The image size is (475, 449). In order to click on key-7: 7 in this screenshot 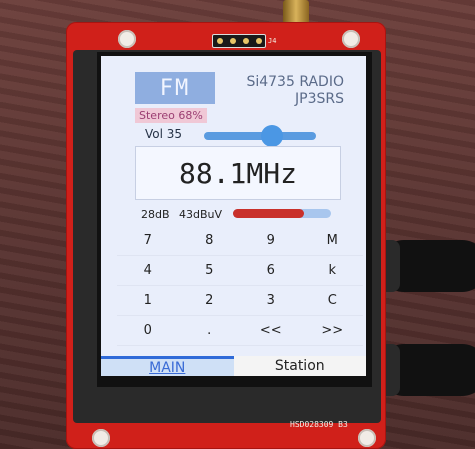, I will do `click(148, 241)`.